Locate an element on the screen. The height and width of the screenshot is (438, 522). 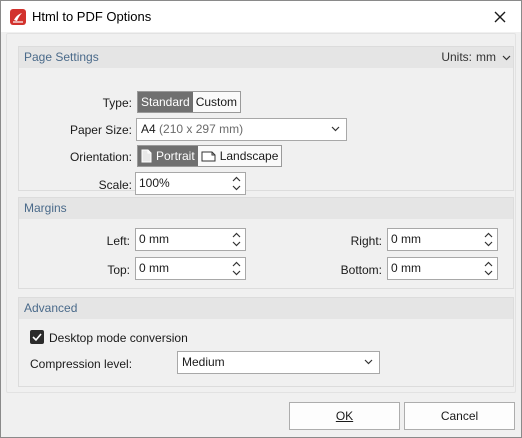
margins-header: Margins is located at coordinates (266, 208).